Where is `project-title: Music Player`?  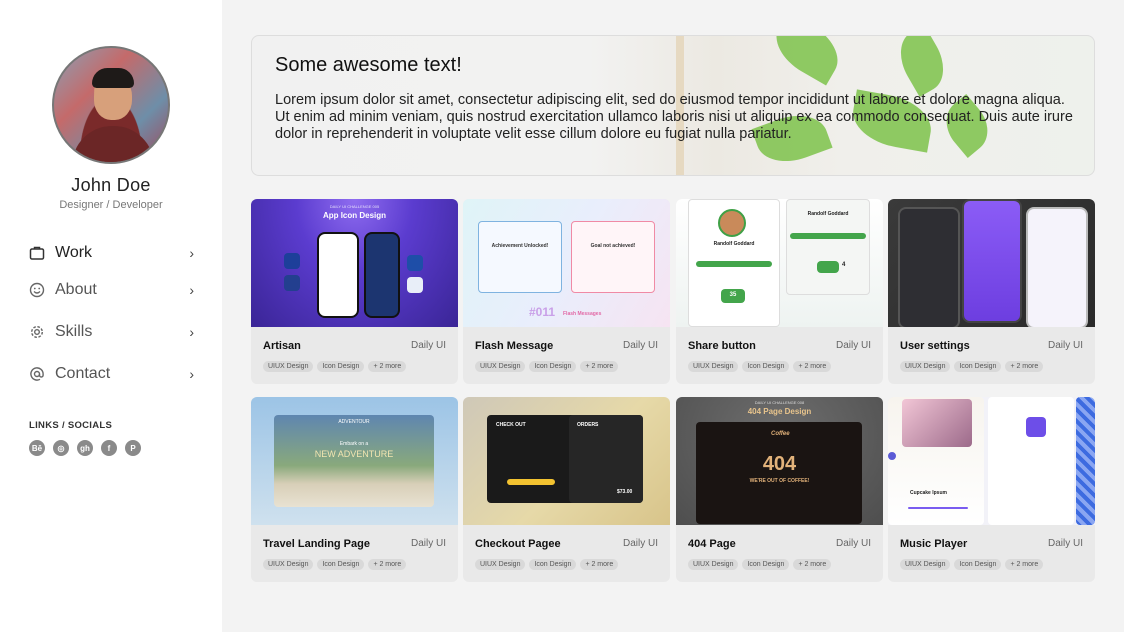
project-title: Music Player is located at coordinates (934, 544).